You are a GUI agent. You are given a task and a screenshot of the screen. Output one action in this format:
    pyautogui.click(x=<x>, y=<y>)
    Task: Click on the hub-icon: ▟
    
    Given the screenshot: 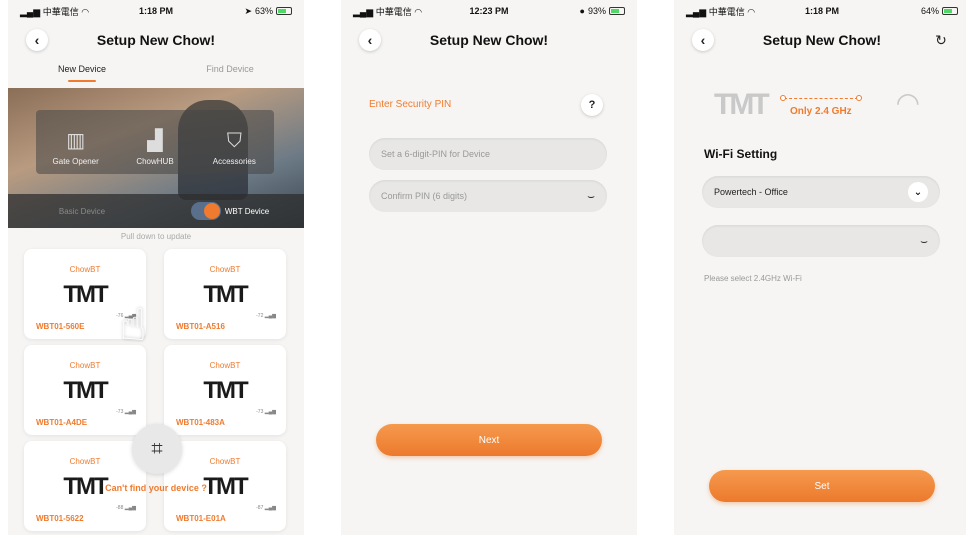 What is the action you would take?
    pyautogui.click(x=155, y=141)
    